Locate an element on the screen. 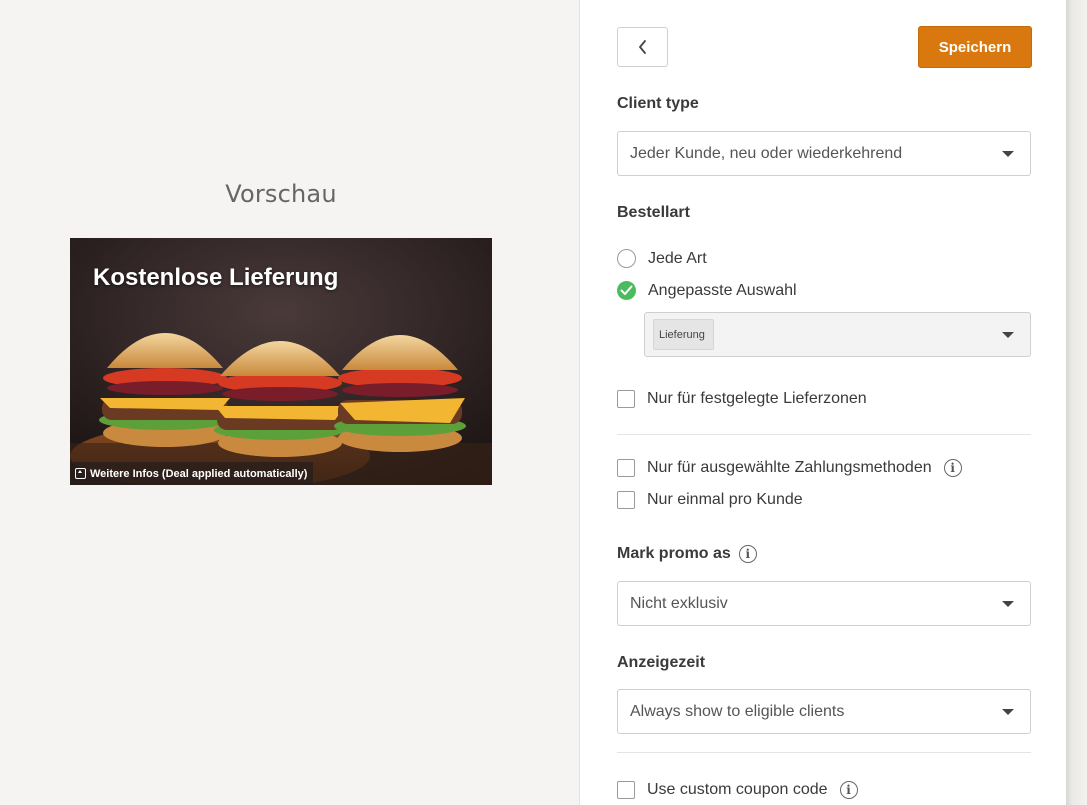 The width and height of the screenshot is (1087, 805). order-type-option-label: Jede Art is located at coordinates (677, 258).